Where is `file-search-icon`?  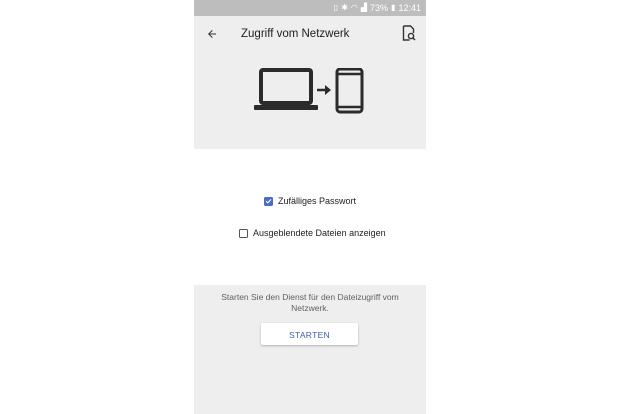
file-search-icon is located at coordinates (409, 33).